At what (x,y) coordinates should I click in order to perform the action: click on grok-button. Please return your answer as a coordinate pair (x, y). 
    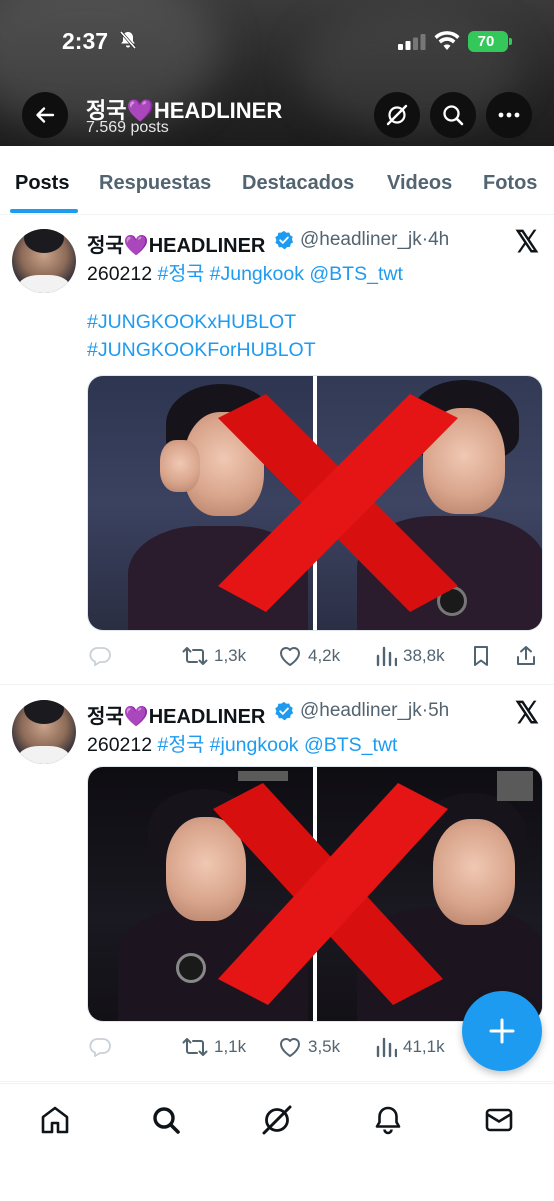
    Looking at the image, I should click on (397, 115).